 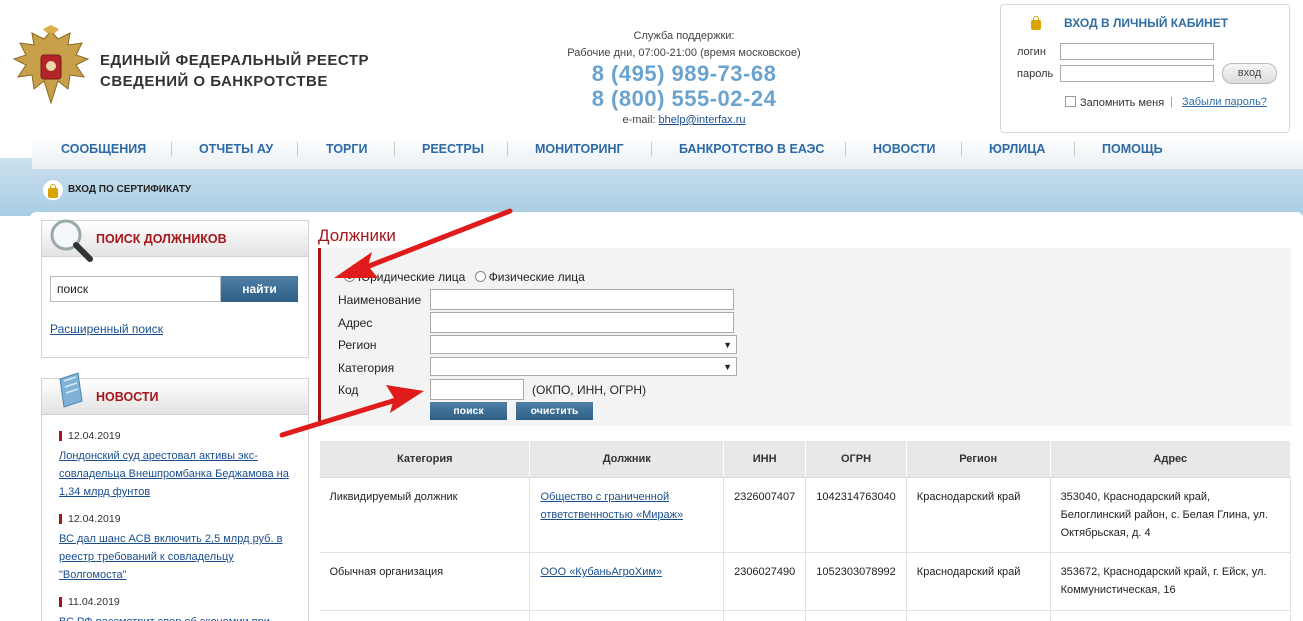 I want to click on debtor-search-button: найти, so click(x=259, y=289).